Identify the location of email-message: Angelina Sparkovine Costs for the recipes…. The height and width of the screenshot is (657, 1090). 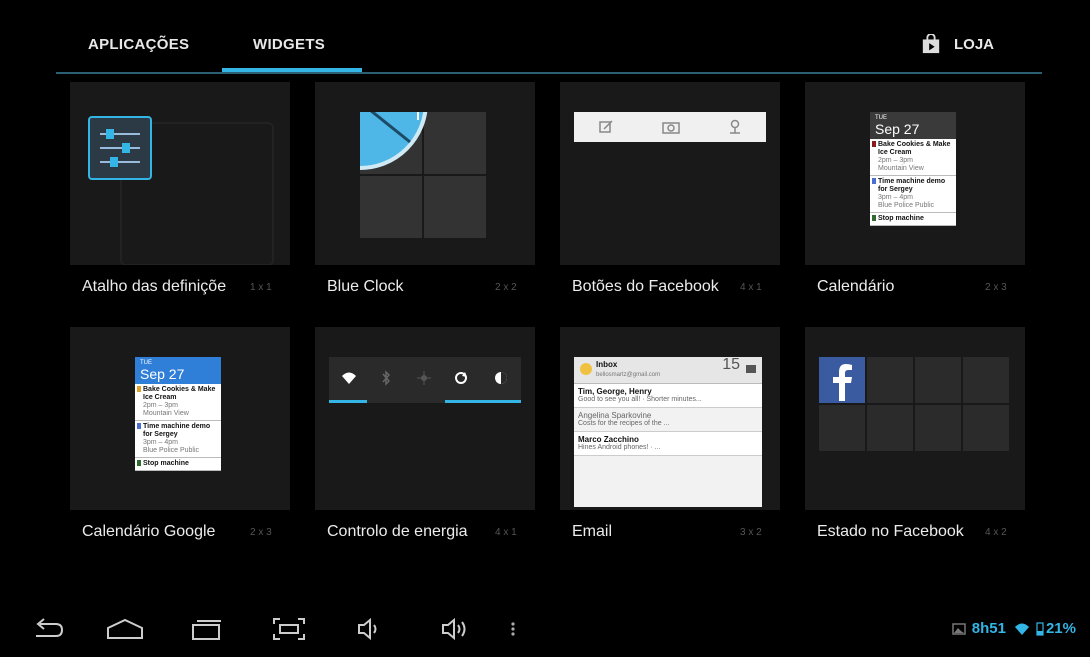
(668, 420).